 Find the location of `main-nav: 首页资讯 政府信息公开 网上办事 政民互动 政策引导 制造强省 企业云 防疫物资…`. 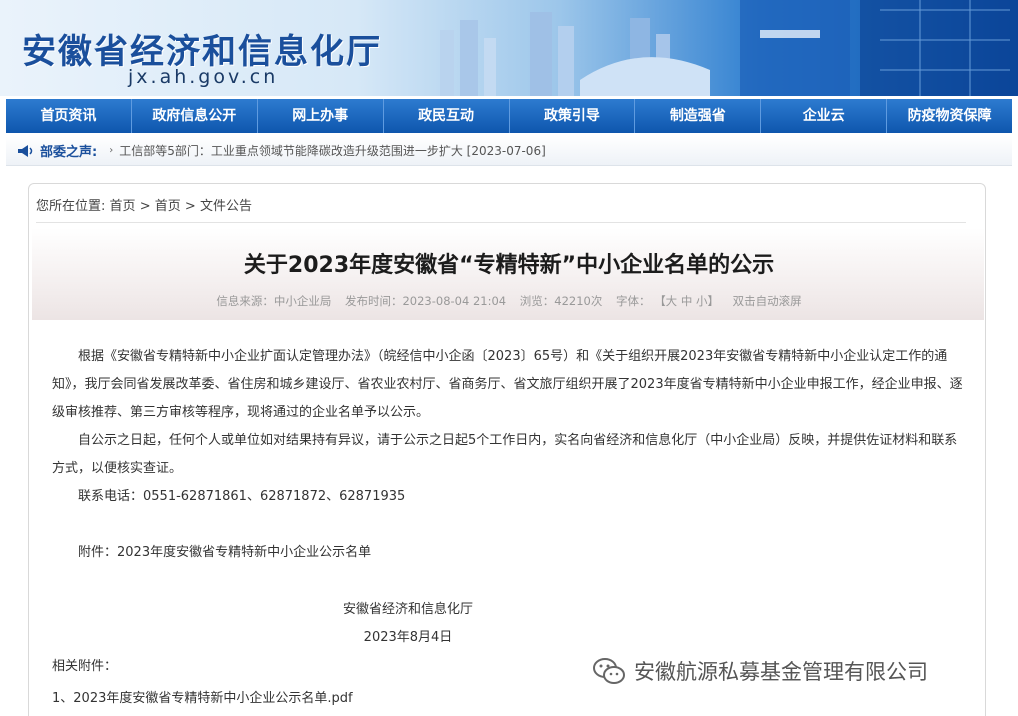

main-nav: 首页资讯 政府信息公开 网上办事 政民互动 政策引导 制造强省 企业云 防疫物资… is located at coordinates (509, 116).